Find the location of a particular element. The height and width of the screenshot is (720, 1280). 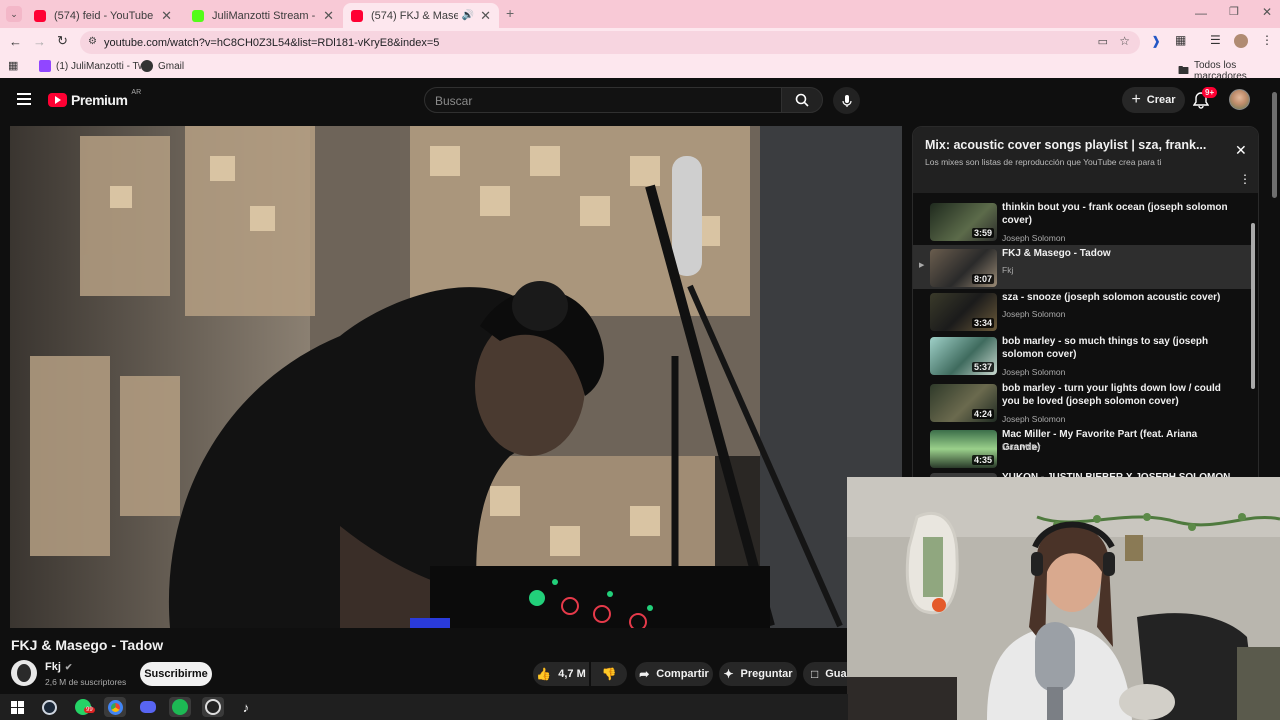

extension-icon: ❱ is located at coordinates (1156, 41).